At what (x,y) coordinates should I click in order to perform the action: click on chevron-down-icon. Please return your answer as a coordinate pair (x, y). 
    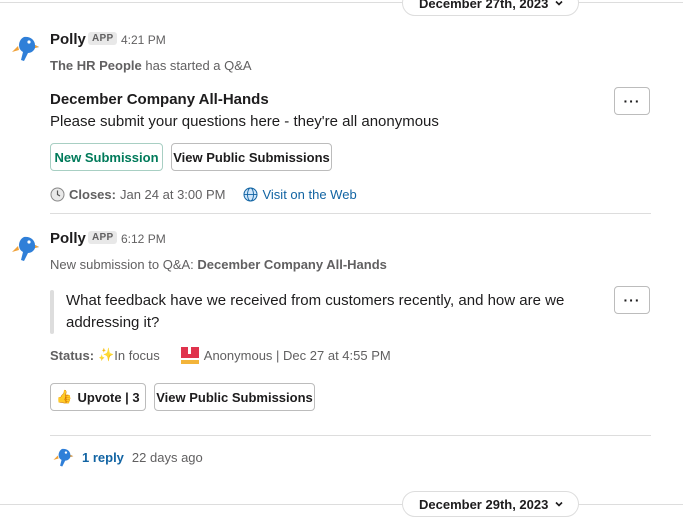
    Looking at the image, I should click on (559, 3).